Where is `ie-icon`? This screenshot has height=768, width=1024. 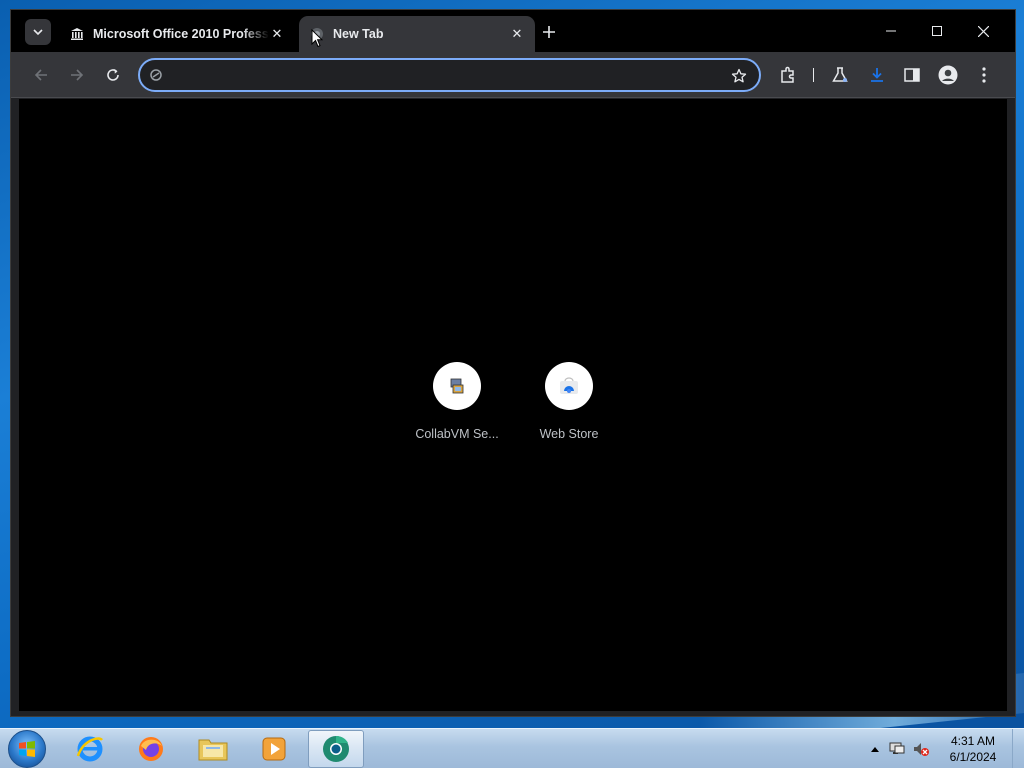
ie-icon is located at coordinates (89, 749).